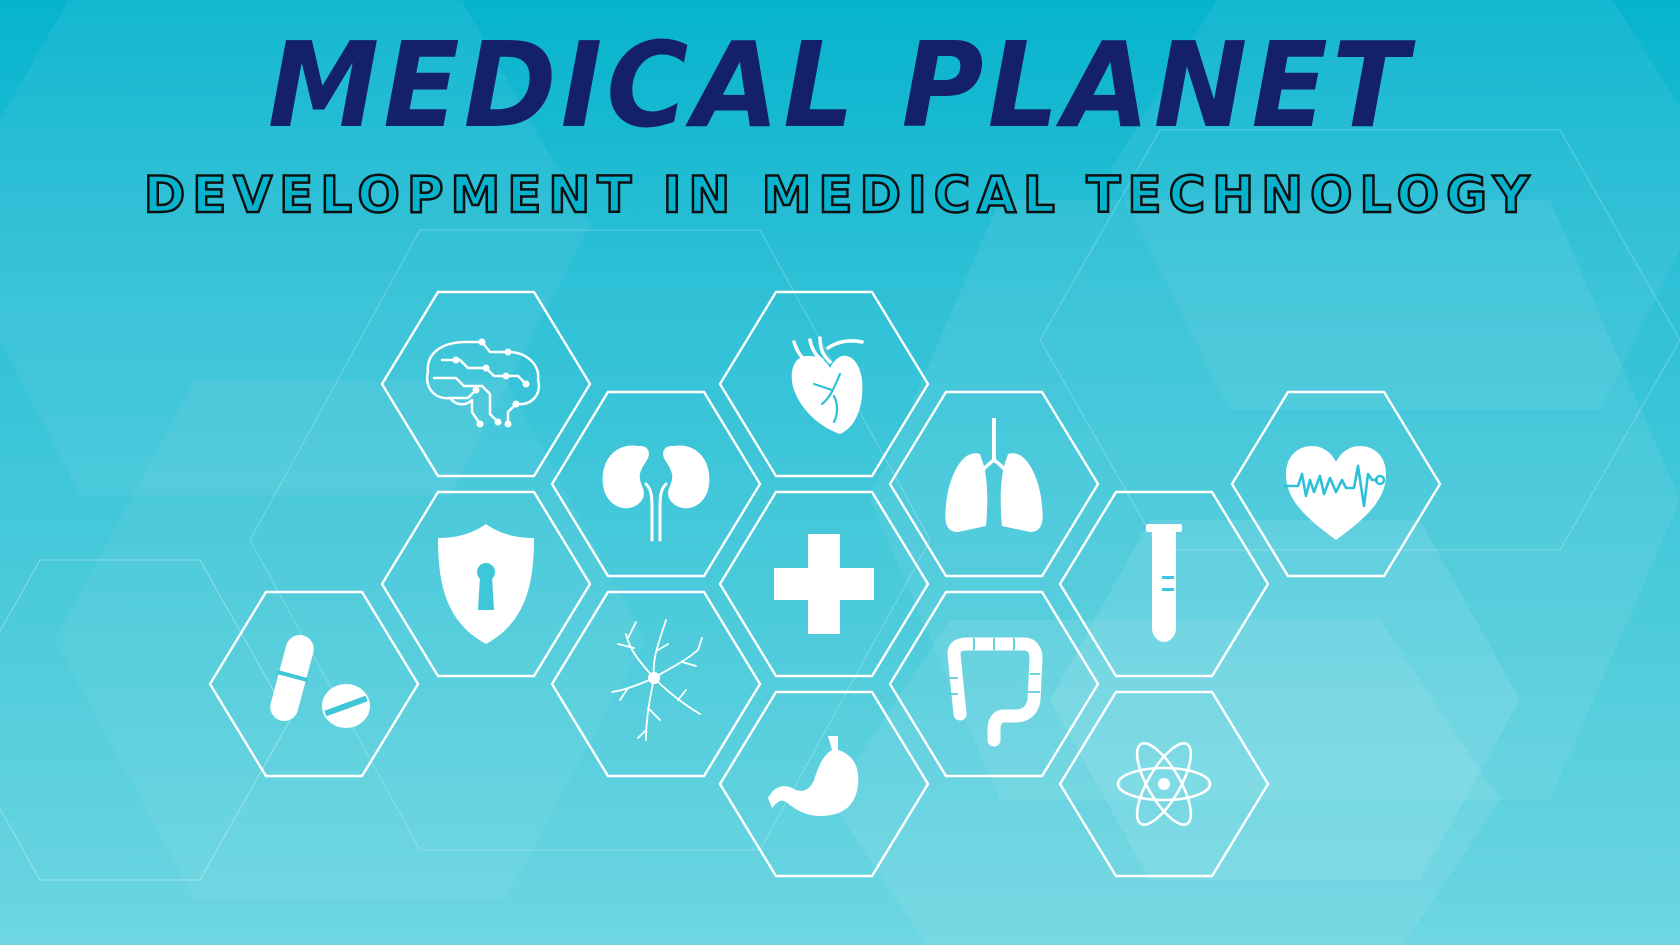  I want to click on brain-circuit-icon, so click(483, 383).